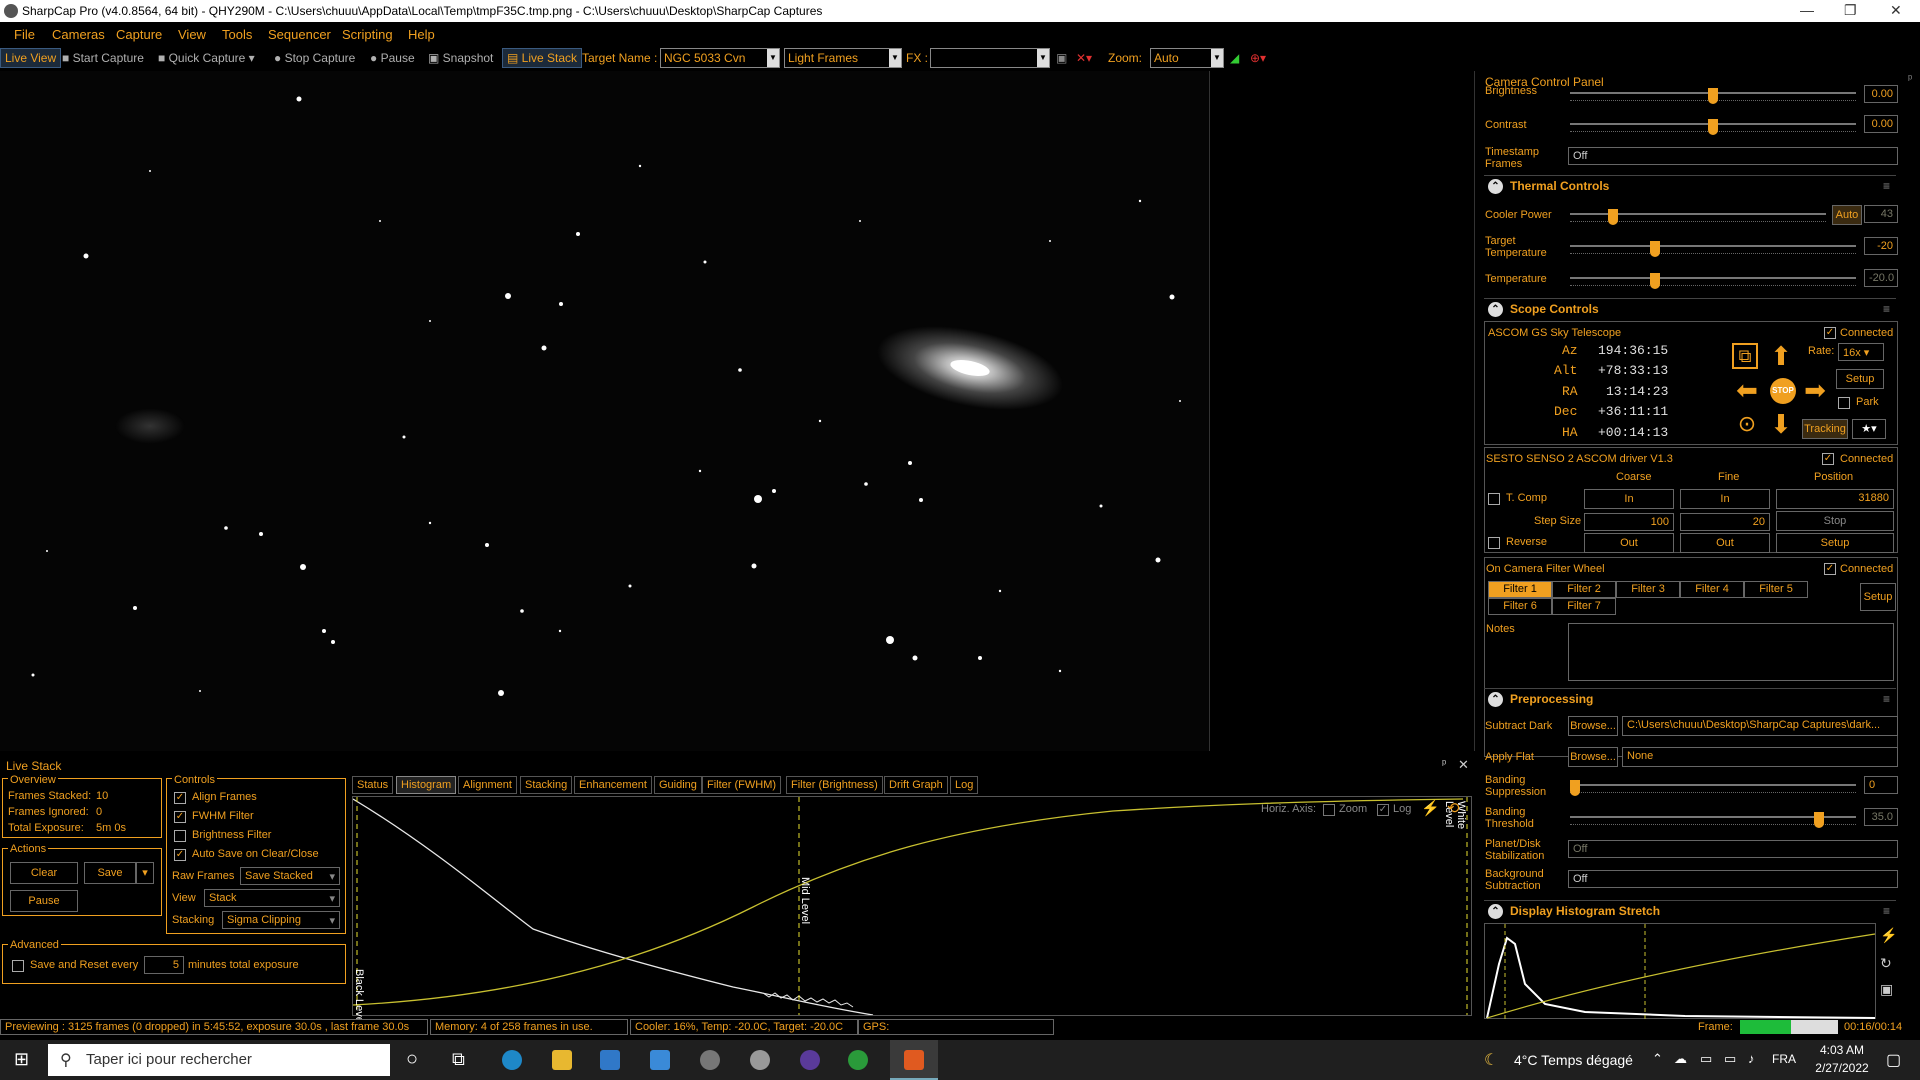 Image resolution: width=1920 pixels, height=1080 pixels. What do you see at coordinates (610, 1060) in the screenshot?
I see `store-icon` at bounding box center [610, 1060].